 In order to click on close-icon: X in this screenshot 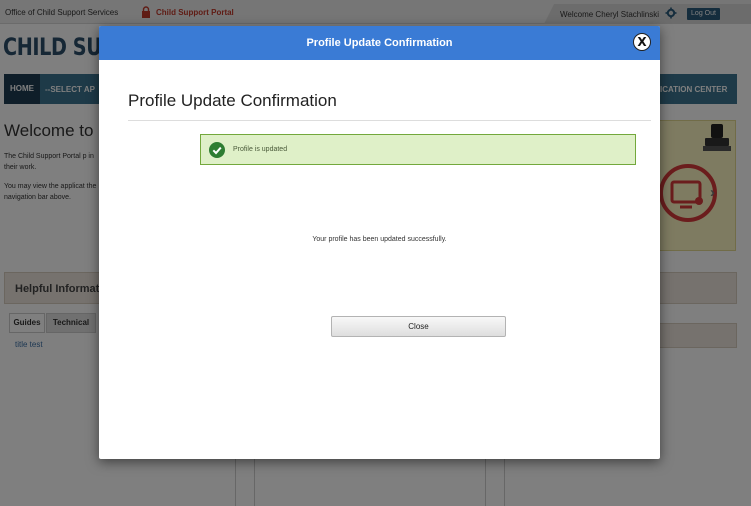, I will do `click(642, 42)`.